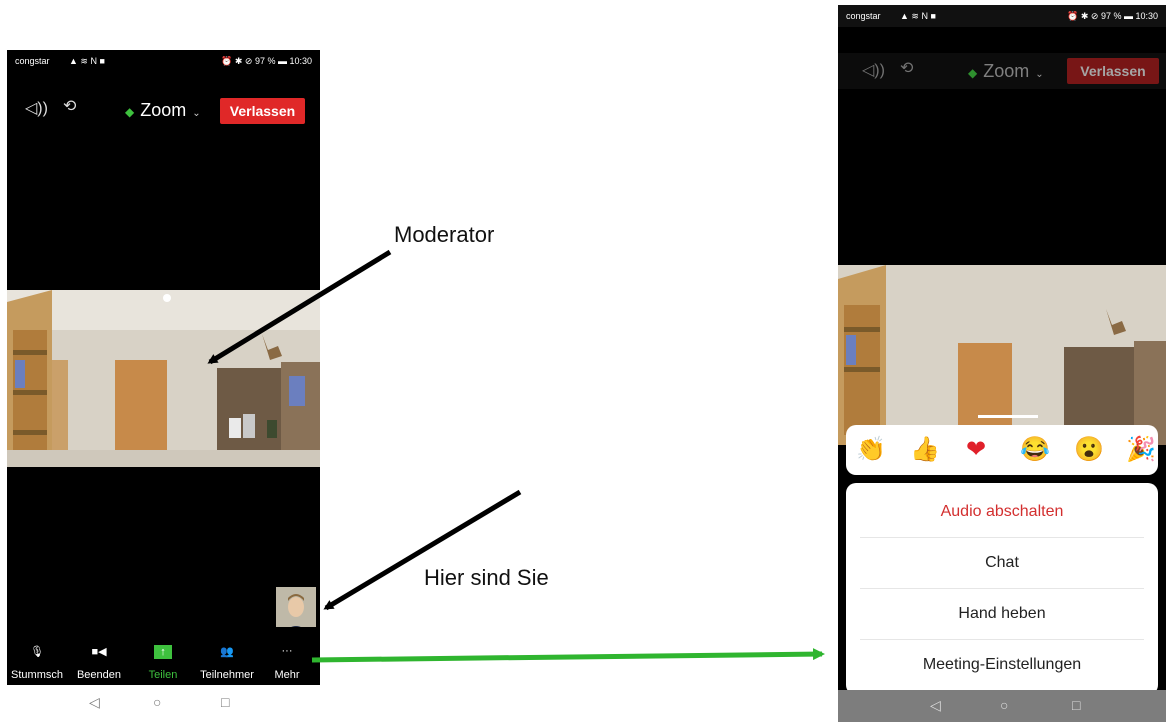 This screenshot has width=1166, height=722. I want to click on moderator-arrow, so click(299, 307).